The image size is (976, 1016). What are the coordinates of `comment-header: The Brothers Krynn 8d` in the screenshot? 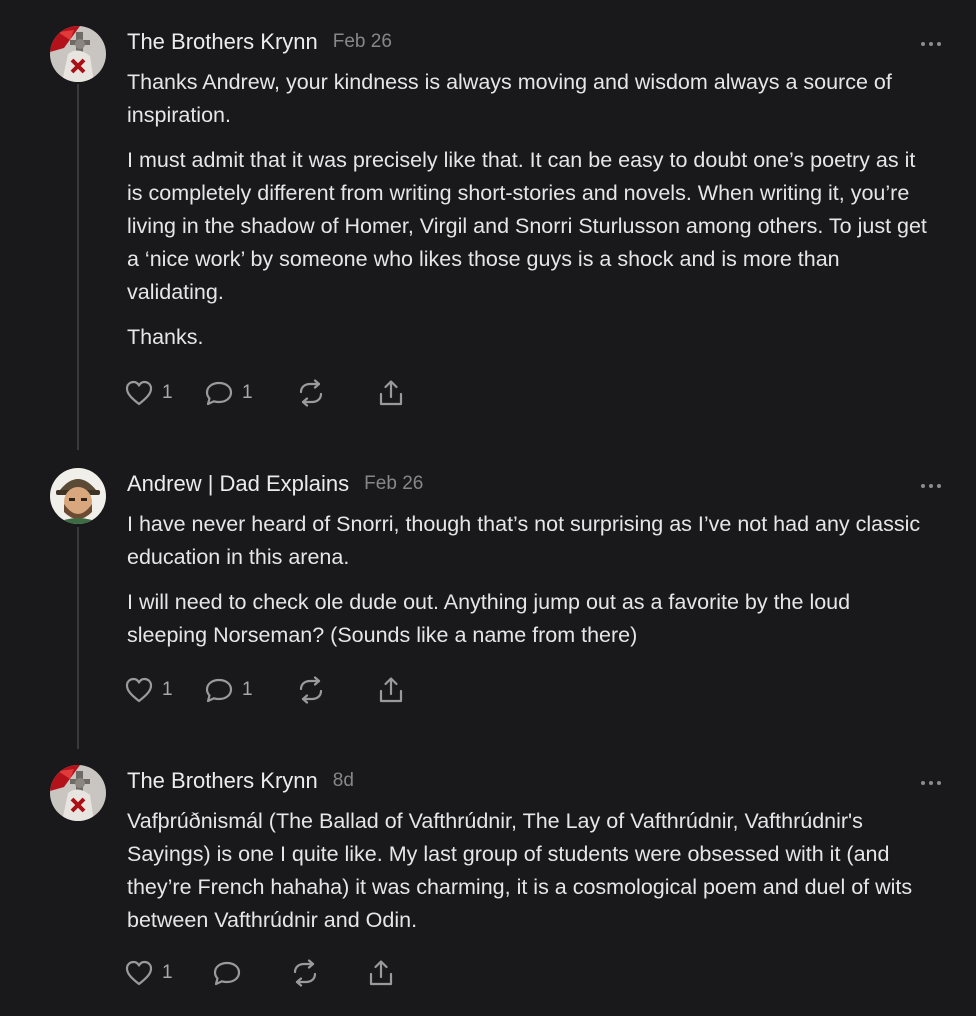 It's located at (240, 781).